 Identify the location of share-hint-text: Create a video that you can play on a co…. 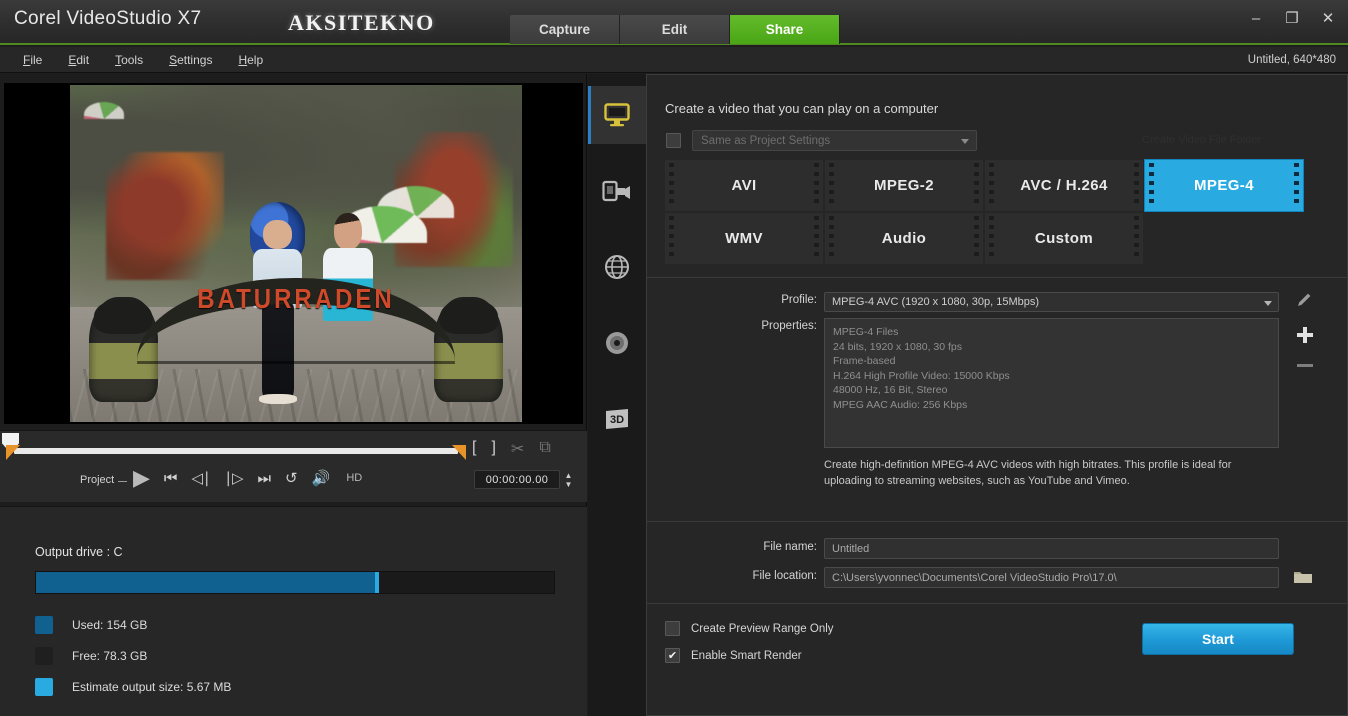
(802, 108).